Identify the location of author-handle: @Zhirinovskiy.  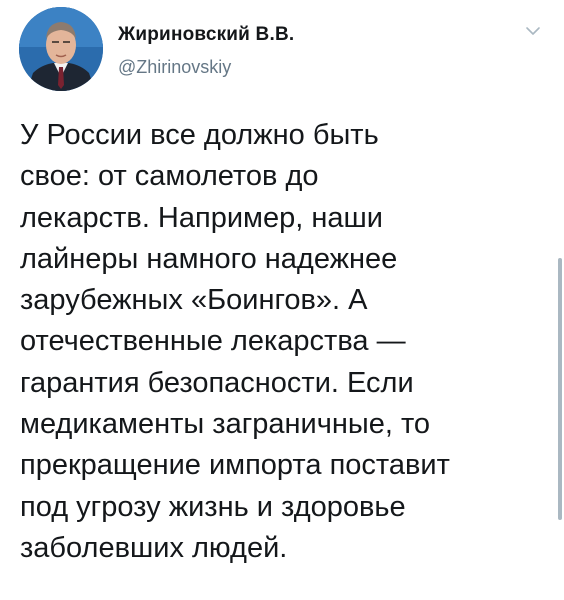
(174, 67).